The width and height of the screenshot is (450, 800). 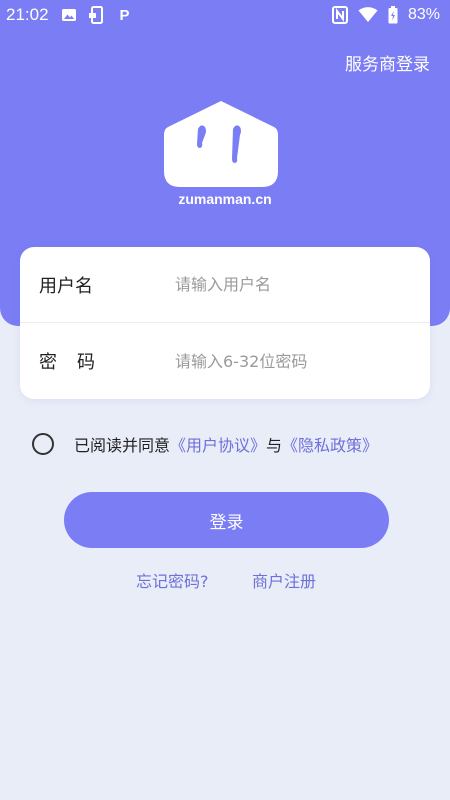 I want to click on password-row: 密码, so click(x=225, y=361).